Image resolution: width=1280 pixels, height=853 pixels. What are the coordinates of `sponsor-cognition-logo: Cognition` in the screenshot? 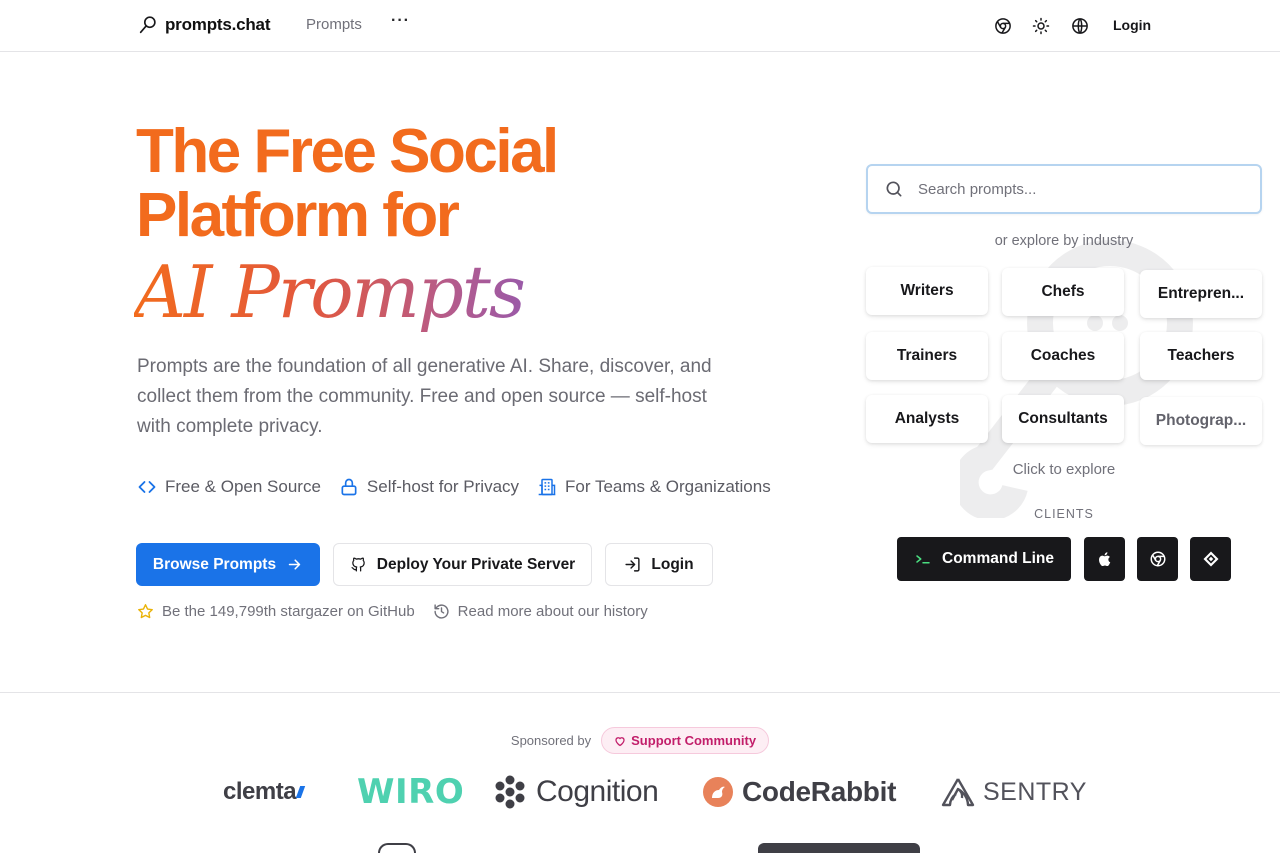 It's located at (575, 792).